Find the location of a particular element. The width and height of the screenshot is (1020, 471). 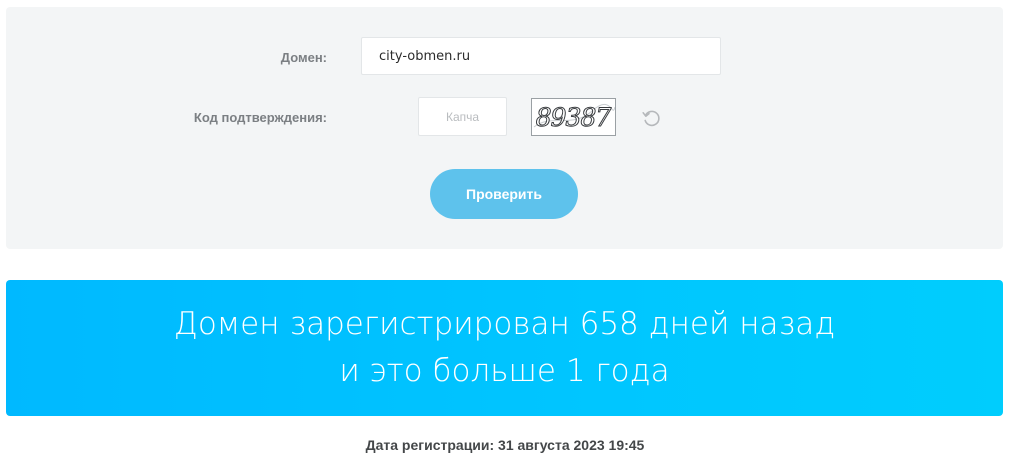

captcha-label: Код подтверждения: is located at coordinates (260, 117).